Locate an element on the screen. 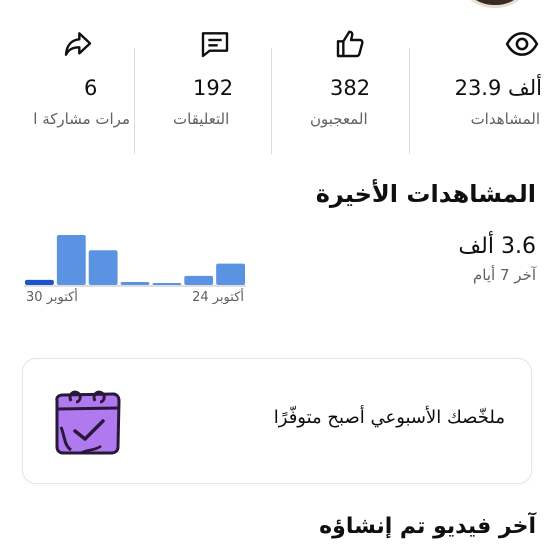 The width and height of the screenshot is (560, 560). views-label: المشاهدات is located at coordinates (505, 119).